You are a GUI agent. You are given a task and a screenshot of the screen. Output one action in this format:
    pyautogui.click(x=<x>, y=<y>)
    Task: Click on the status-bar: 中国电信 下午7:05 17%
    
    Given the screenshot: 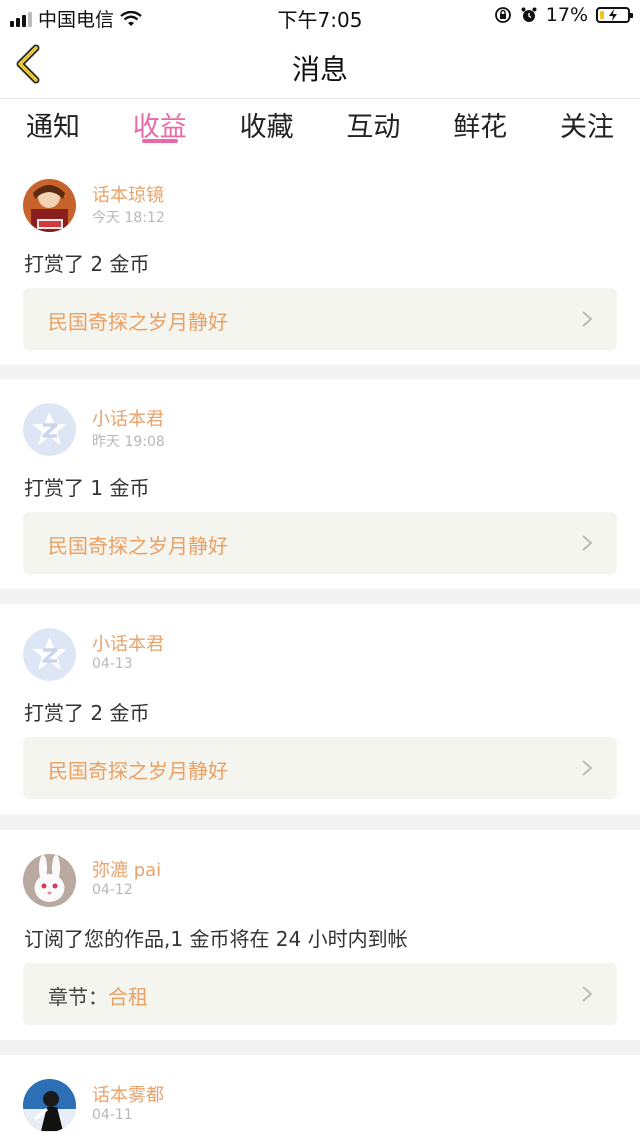 What is the action you would take?
    pyautogui.click(x=320, y=16)
    